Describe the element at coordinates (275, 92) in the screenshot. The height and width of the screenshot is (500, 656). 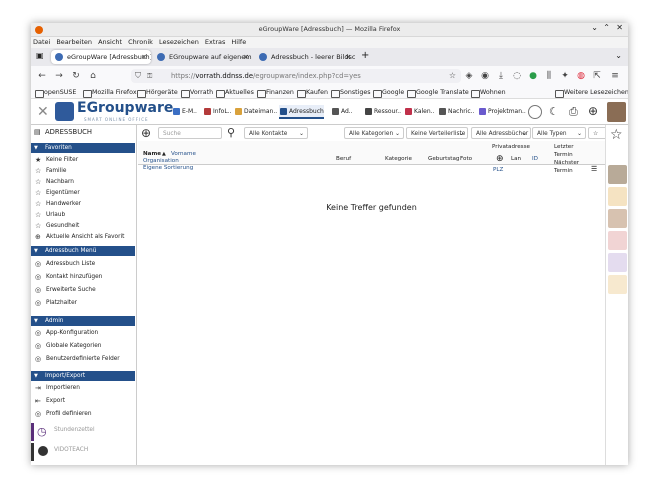
I see `bookmark-item: Finanzen` at that location.